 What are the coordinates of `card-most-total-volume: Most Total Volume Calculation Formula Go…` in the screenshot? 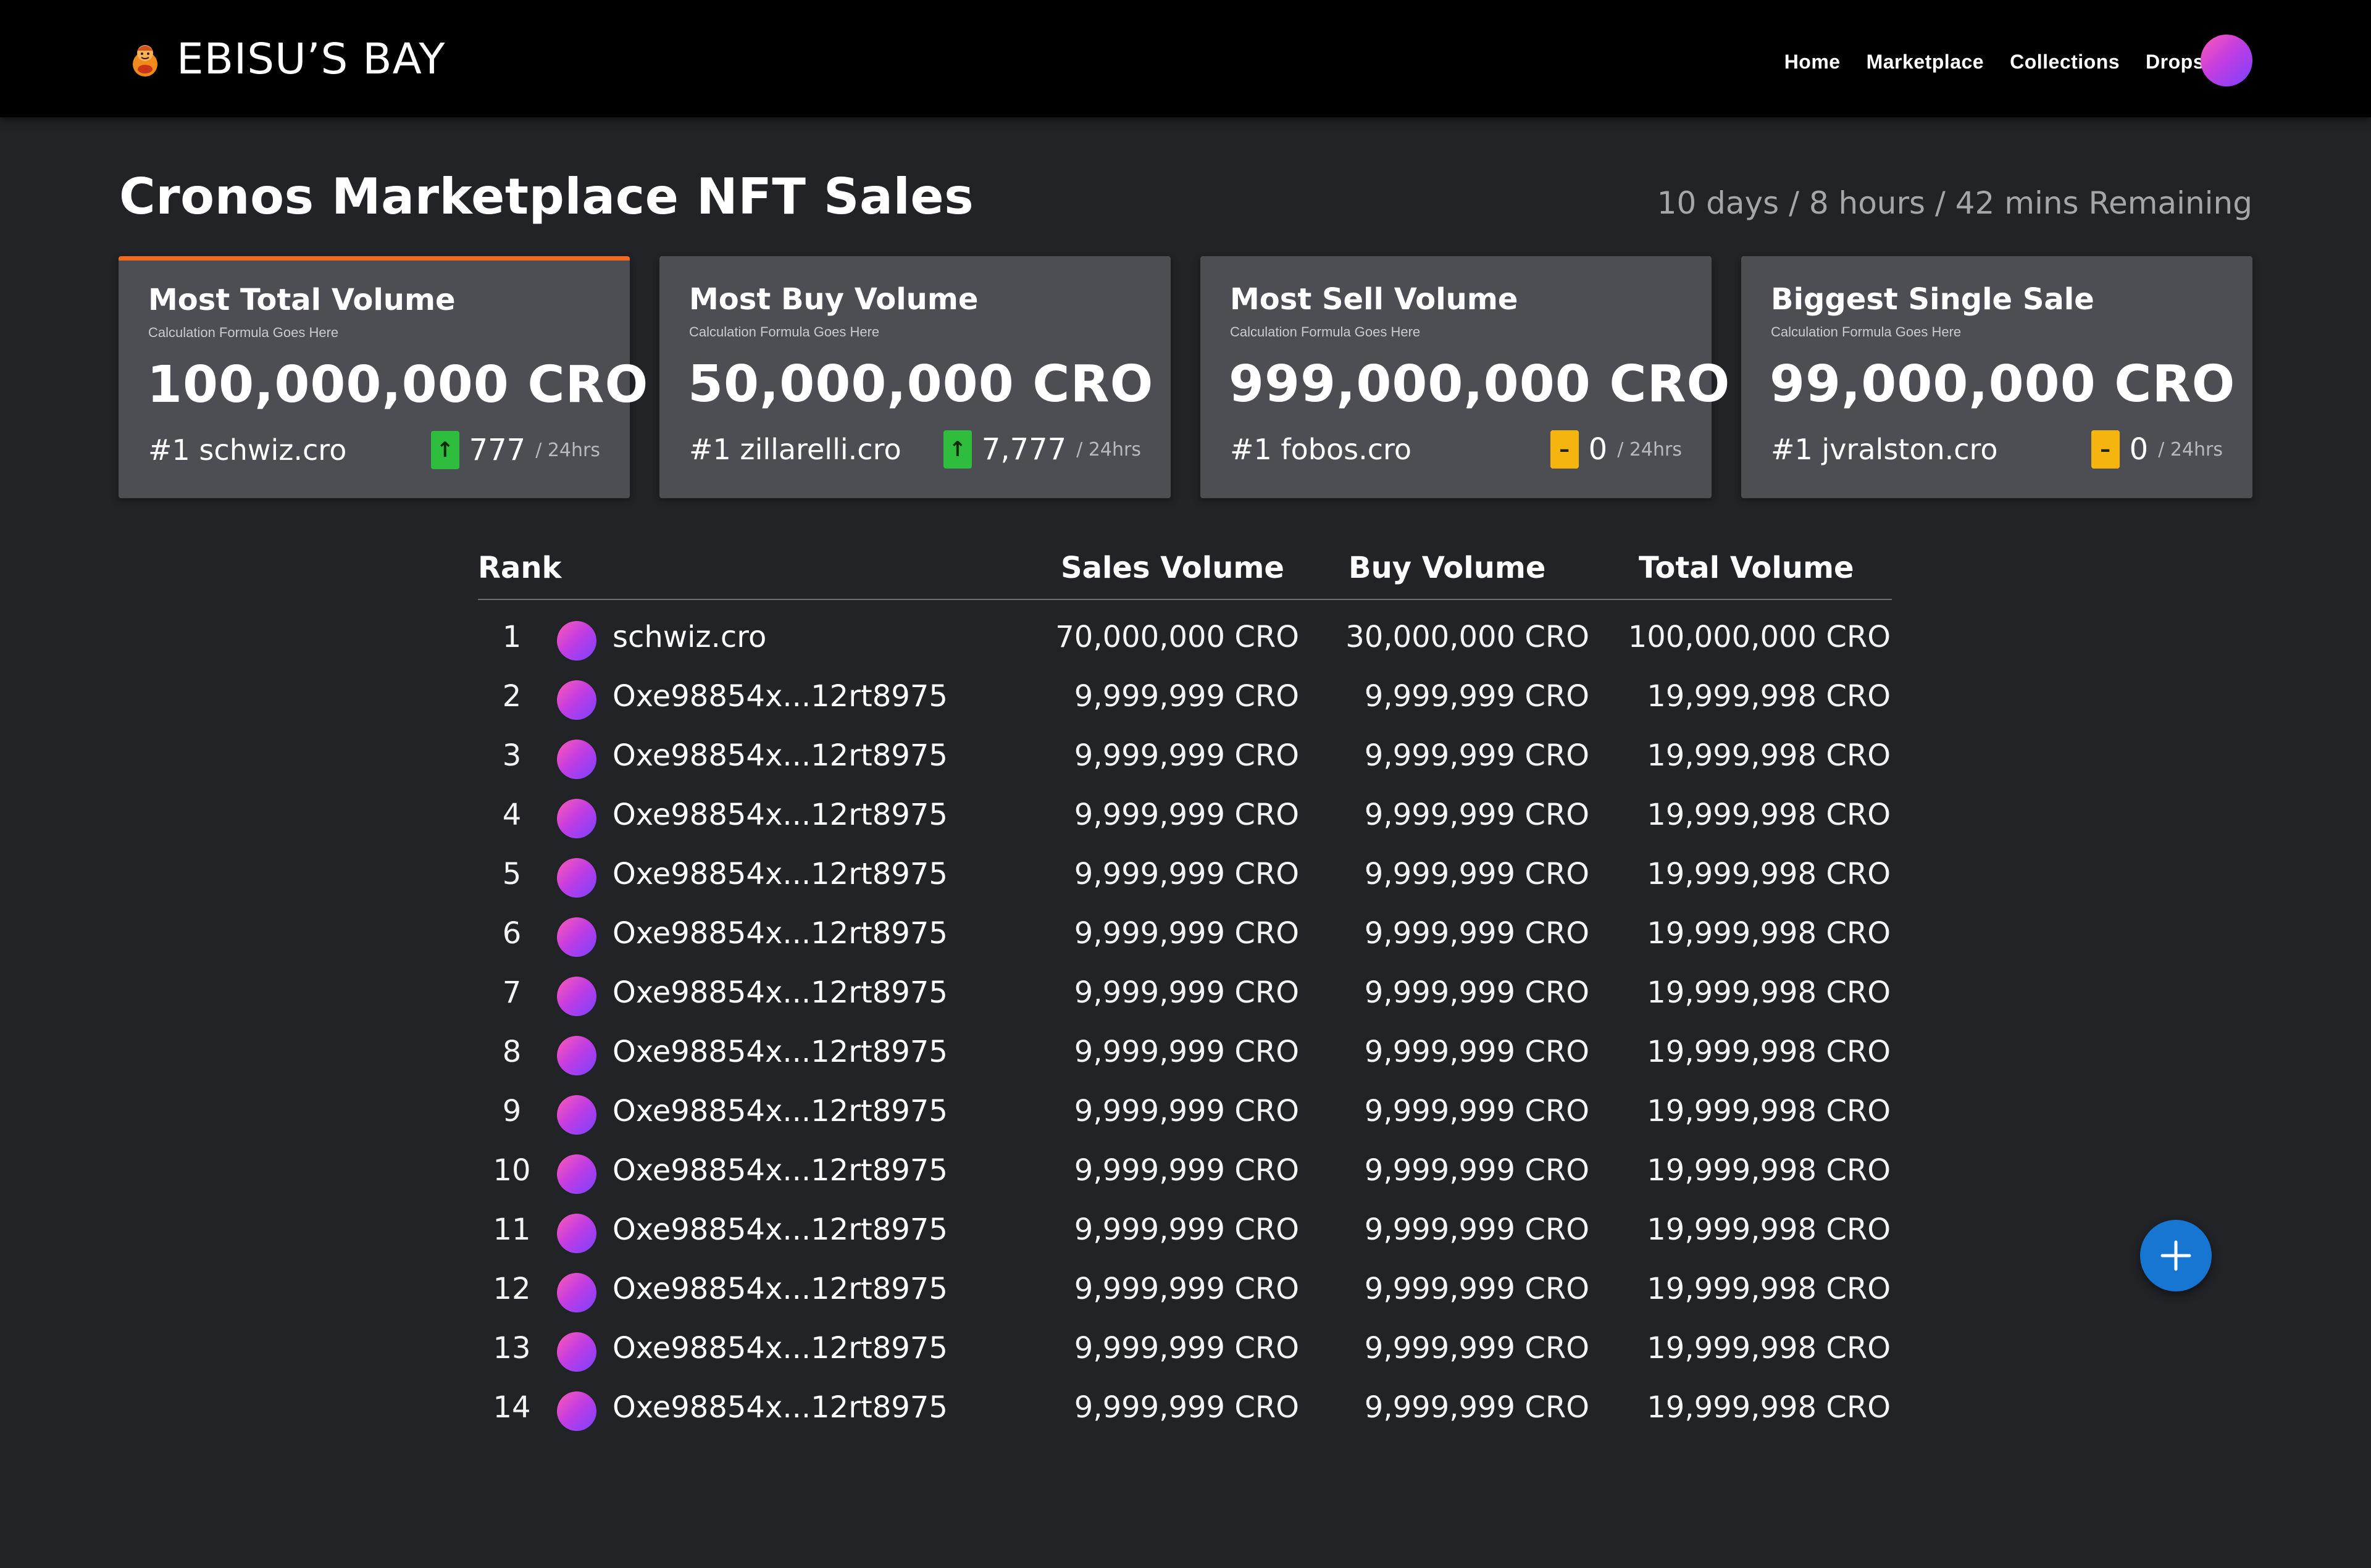 It's located at (383, 377).